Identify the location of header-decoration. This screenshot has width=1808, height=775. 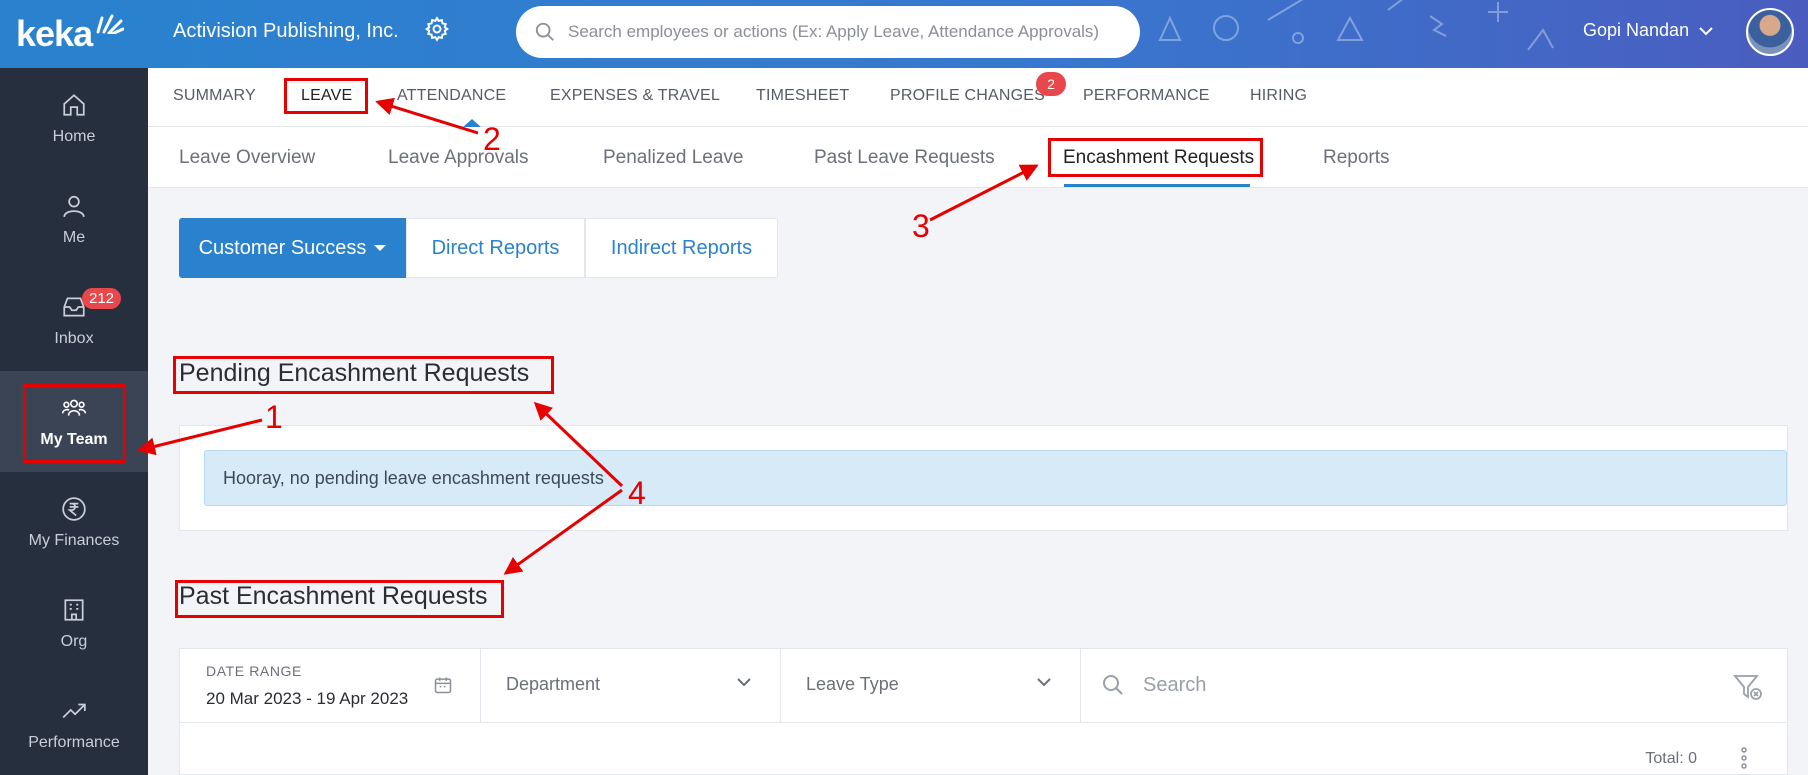
(1356, 25).